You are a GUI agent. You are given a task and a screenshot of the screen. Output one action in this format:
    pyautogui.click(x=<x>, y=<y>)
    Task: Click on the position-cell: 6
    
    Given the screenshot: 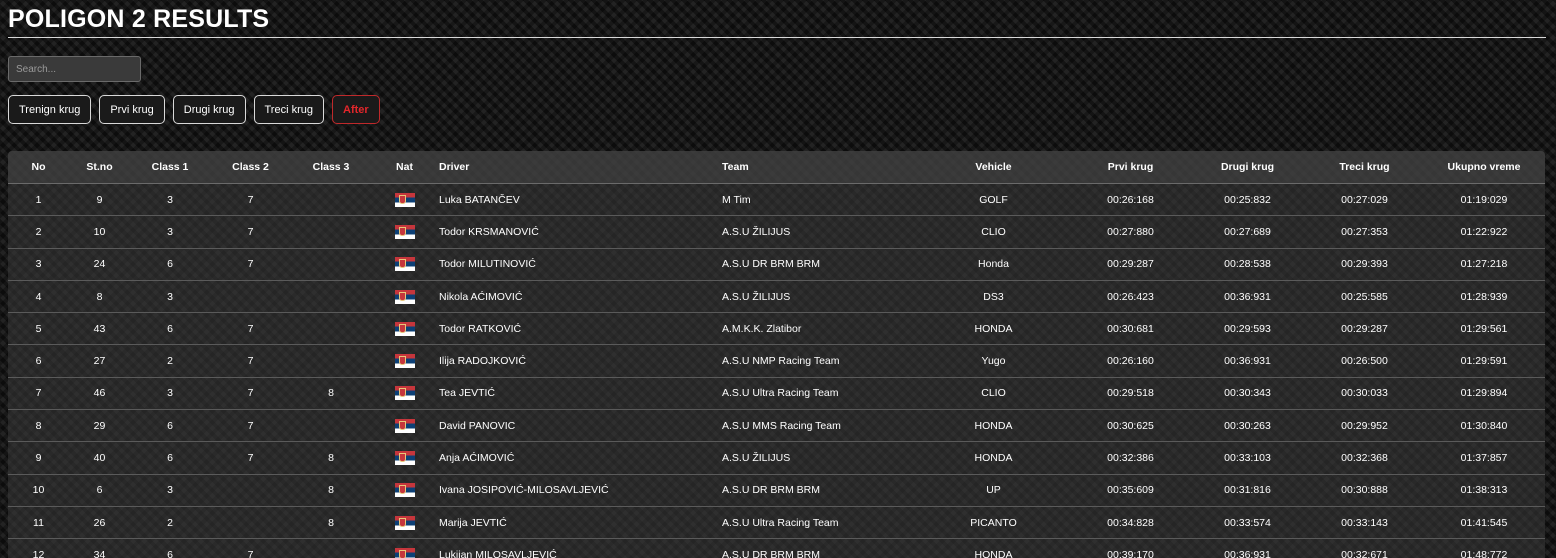 What is the action you would take?
    pyautogui.click(x=38, y=361)
    